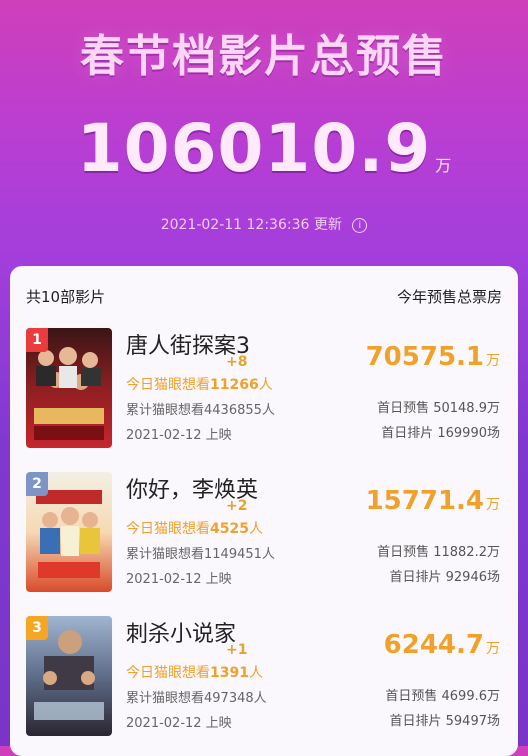 Image resolution: width=528 pixels, height=756 pixels. I want to click on box-office: 6244.7 万, so click(442, 645).